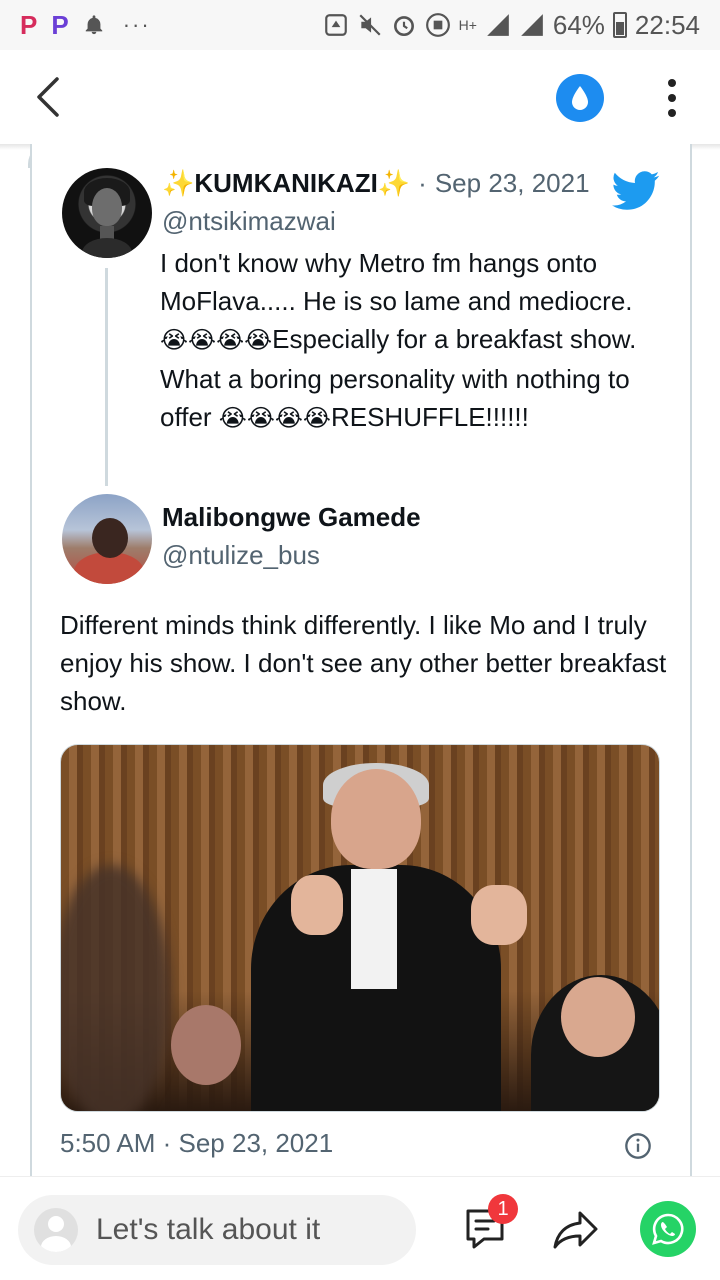 The height and width of the screenshot is (1280, 720). I want to click on quoted-tweet-date: Sep 23, 2021, so click(512, 183).